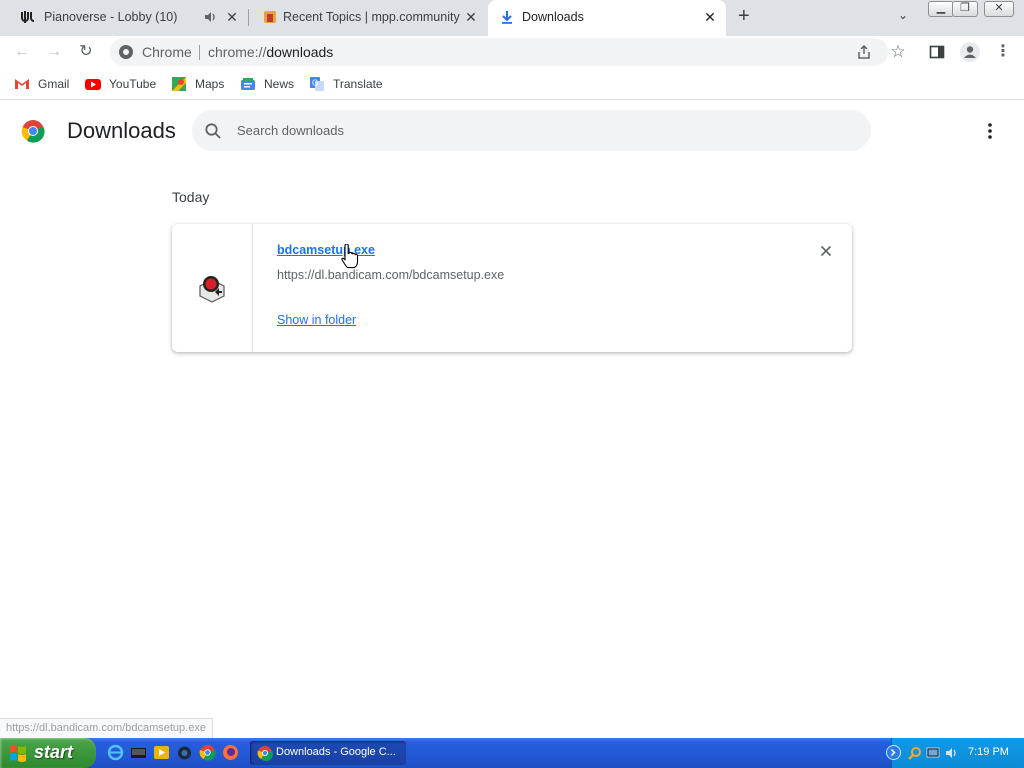  I want to click on omnibox-divider, so click(199, 52).